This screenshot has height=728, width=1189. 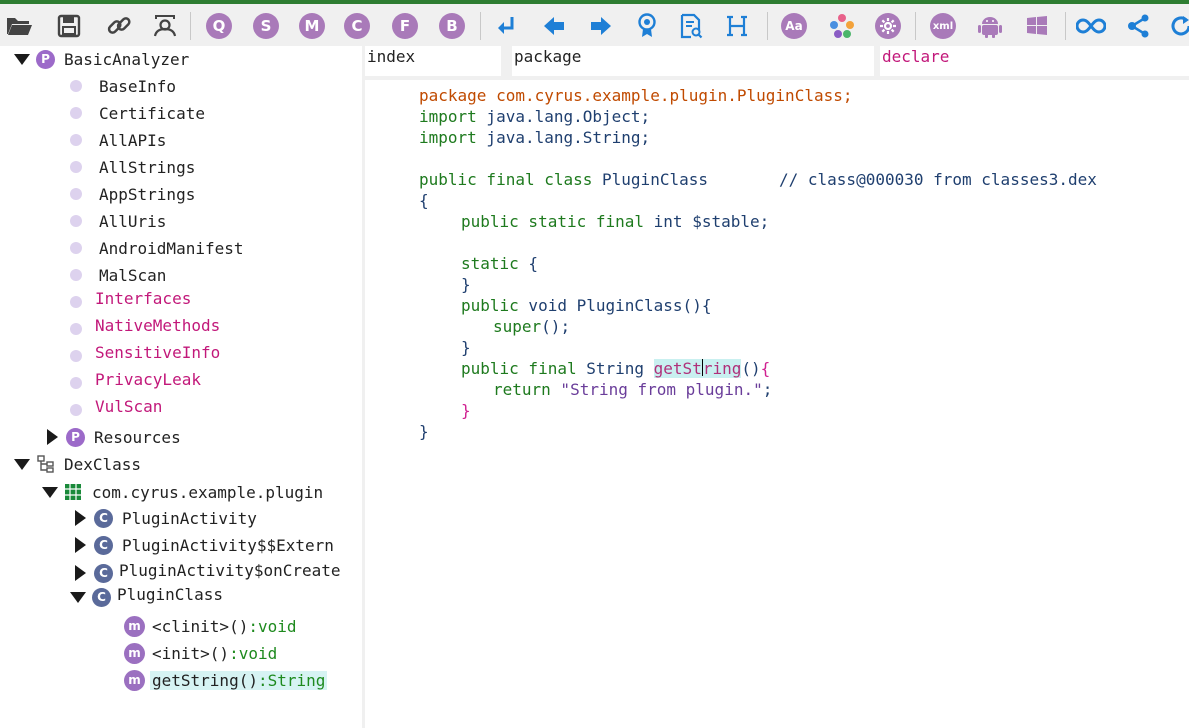 What do you see at coordinates (691, 26) in the screenshot?
I see `document-search-icon` at bounding box center [691, 26].